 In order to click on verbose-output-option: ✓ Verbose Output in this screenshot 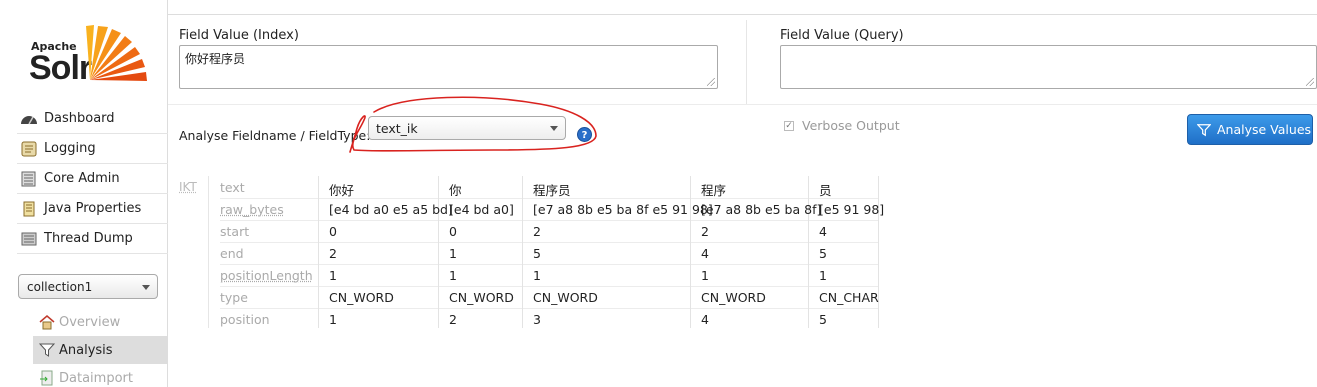, I will do `click(842, 125)`.